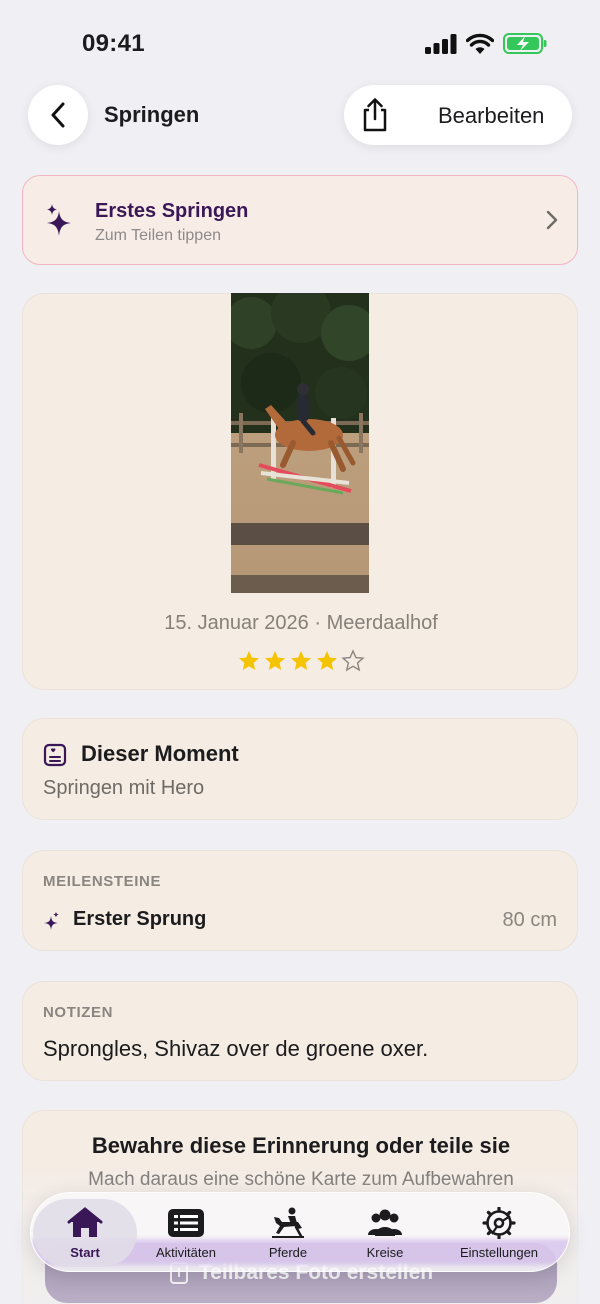 The height and width of the screenshot is (1304, 600). I want to click on status-bar: 09:41, so click(300, 44).